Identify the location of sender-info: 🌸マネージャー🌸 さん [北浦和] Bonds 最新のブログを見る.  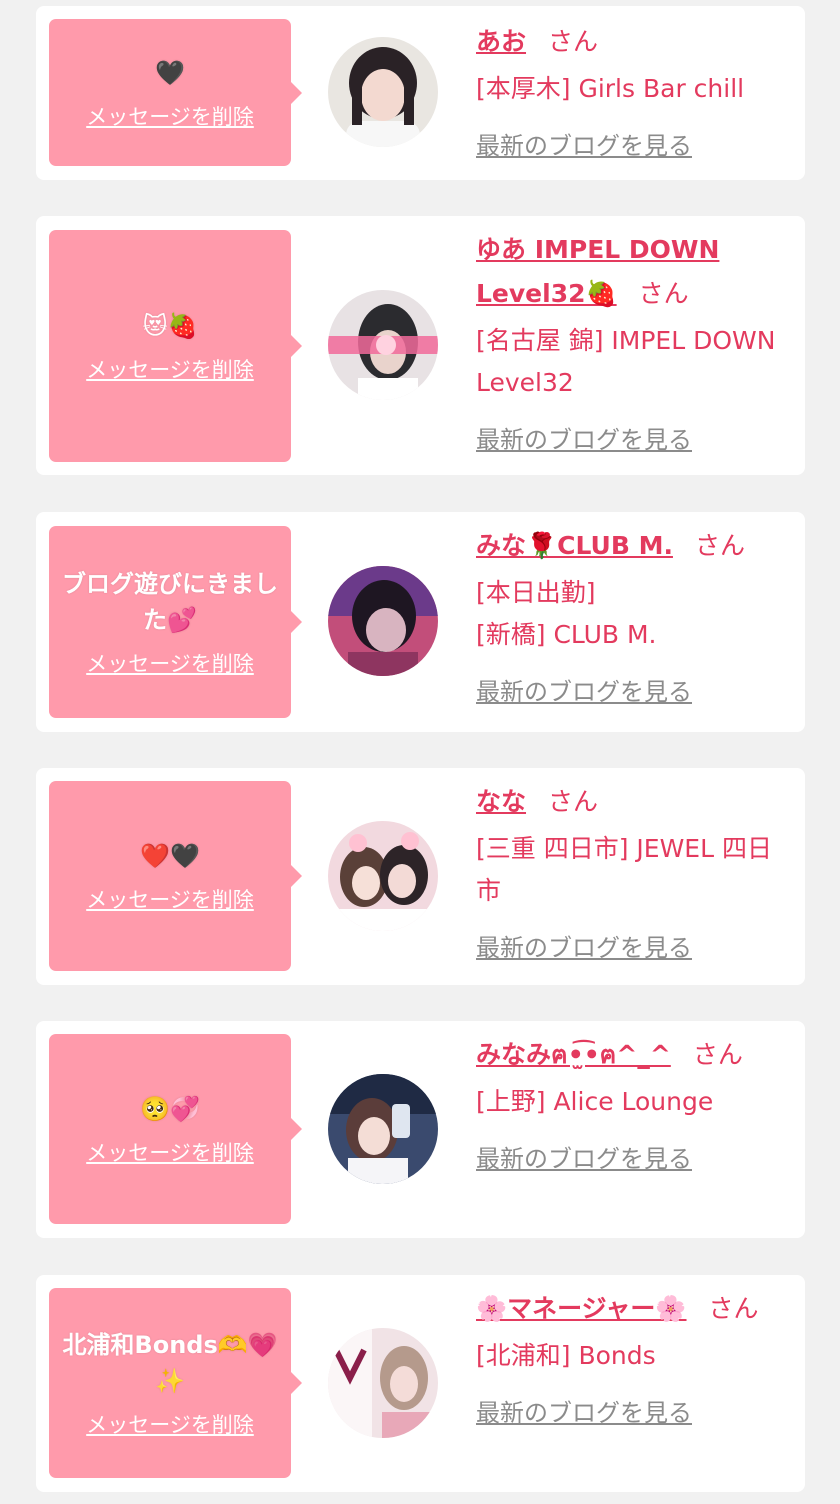
(635, 1357).